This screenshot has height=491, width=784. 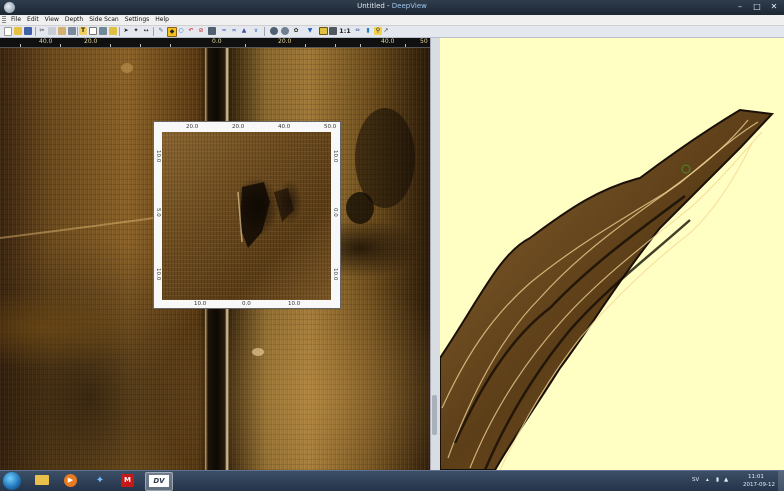 What do you see at coordinates (726, 480) in the screenshot?
I see `volume-icon: ▲` at bounding box center [726, 480].